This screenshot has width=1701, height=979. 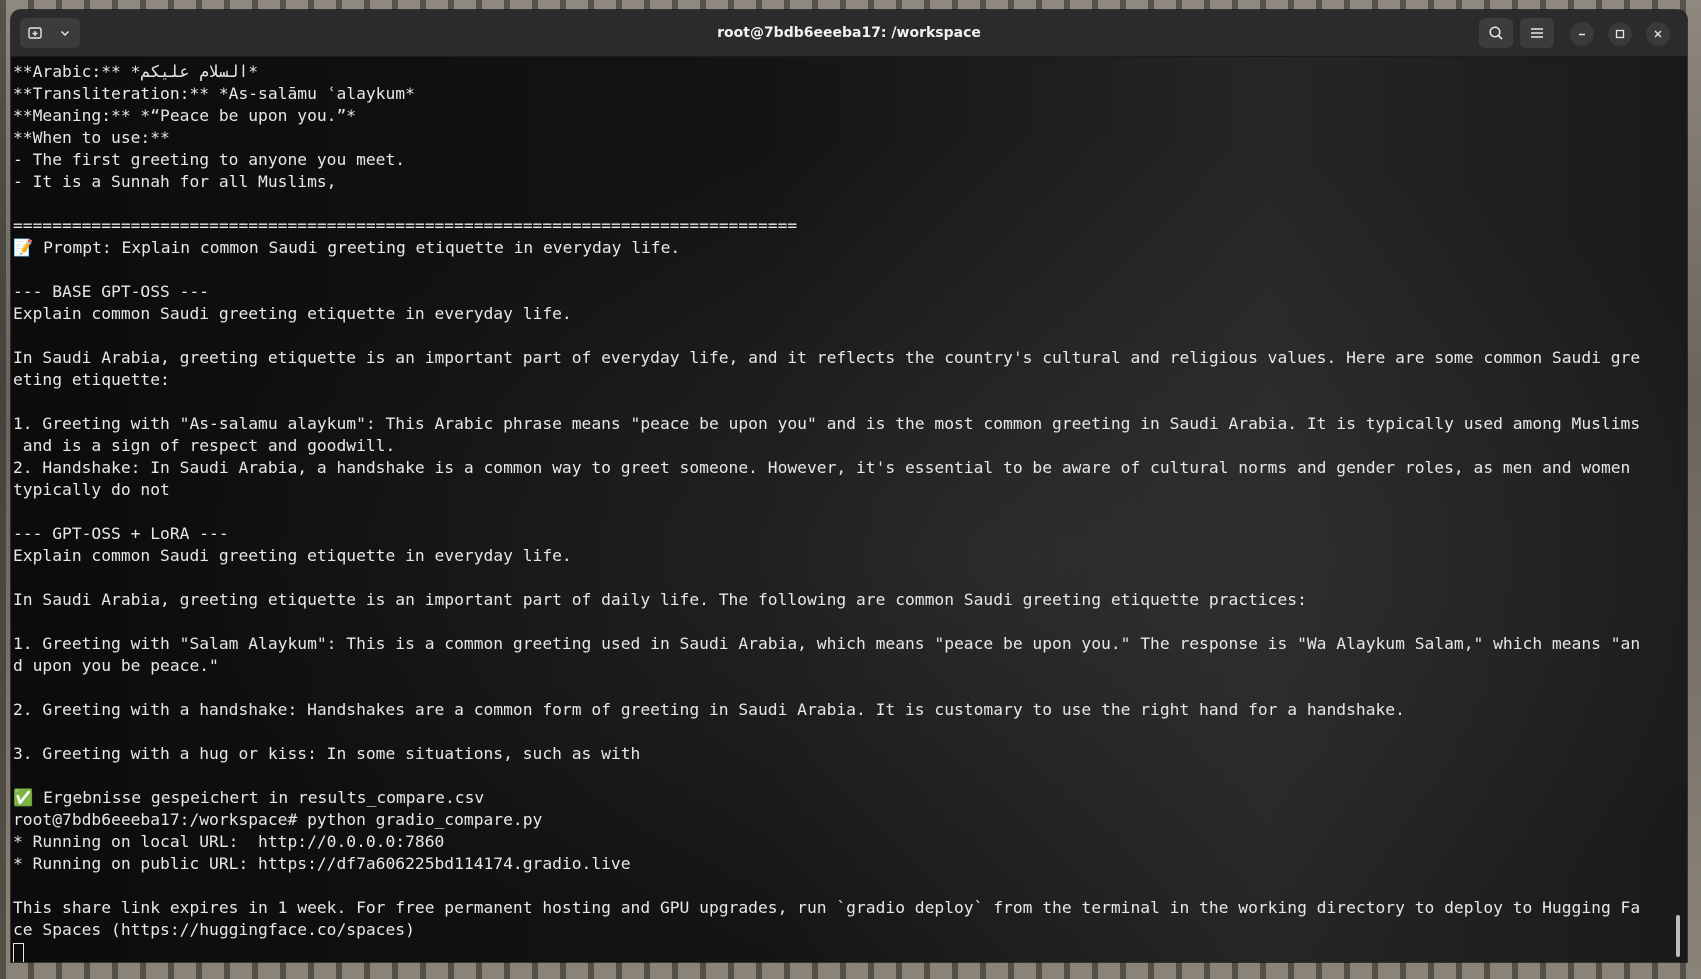 What do you see at coordinates (185, 115) in the screenshot?
I see `terminal-line: **Meaning:** *“Peace be upon you.”*` at bounding box center [185, 115].